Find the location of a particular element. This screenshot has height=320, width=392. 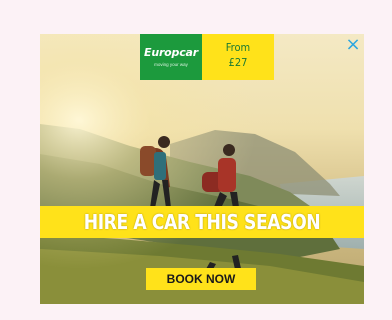

europcar-logo: Europcar moving your way is located at coordinates (171, 57).